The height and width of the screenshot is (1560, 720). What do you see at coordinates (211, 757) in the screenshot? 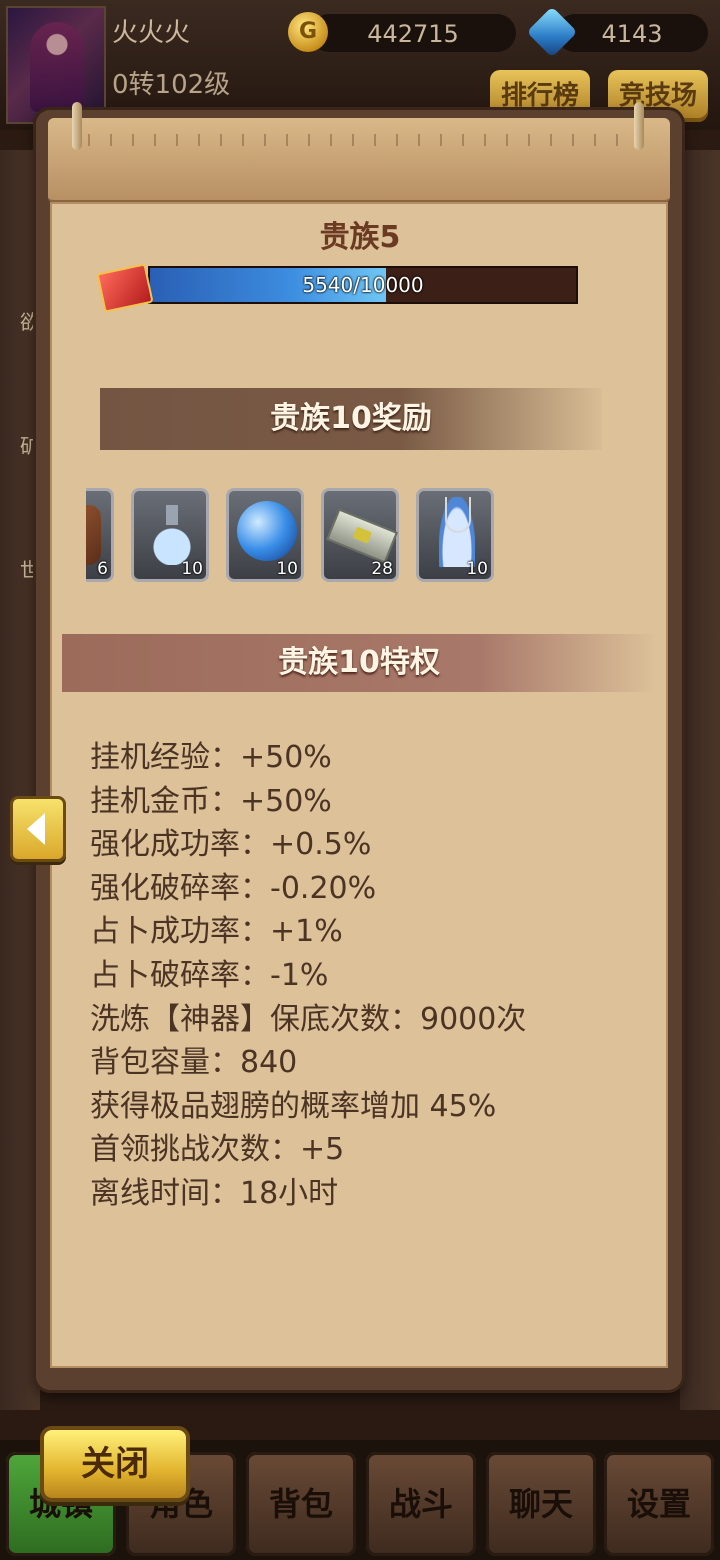
I see `privilege-line: 挂机经验：+50%` at bounding box center [211, 757].